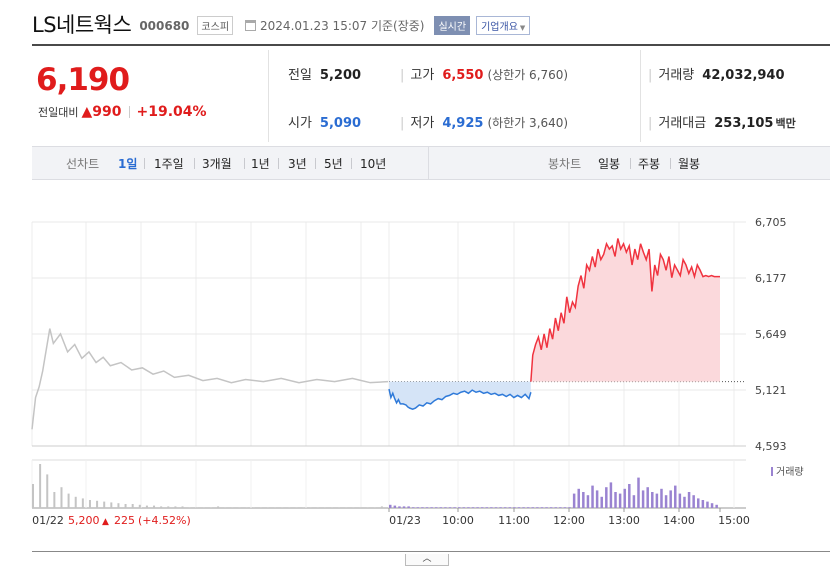 This screenshot has height=567, width=830. I want to click on company-overview-button: 기업개요 ▼, so click(503, 25).